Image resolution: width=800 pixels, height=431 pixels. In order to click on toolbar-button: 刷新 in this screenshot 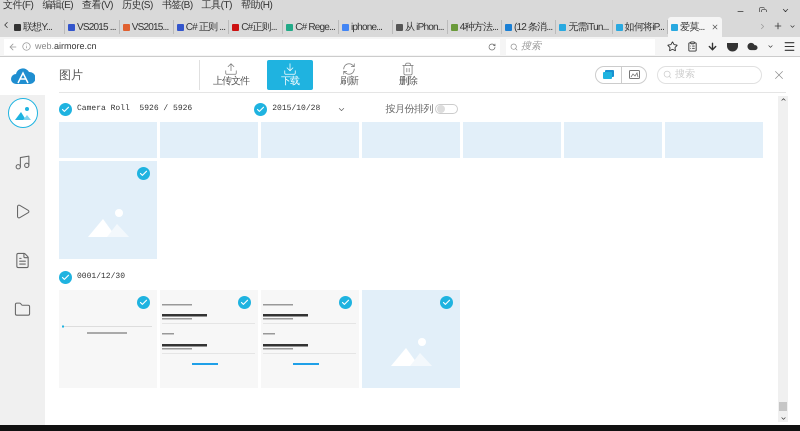, I will do `click(349, 75)`.